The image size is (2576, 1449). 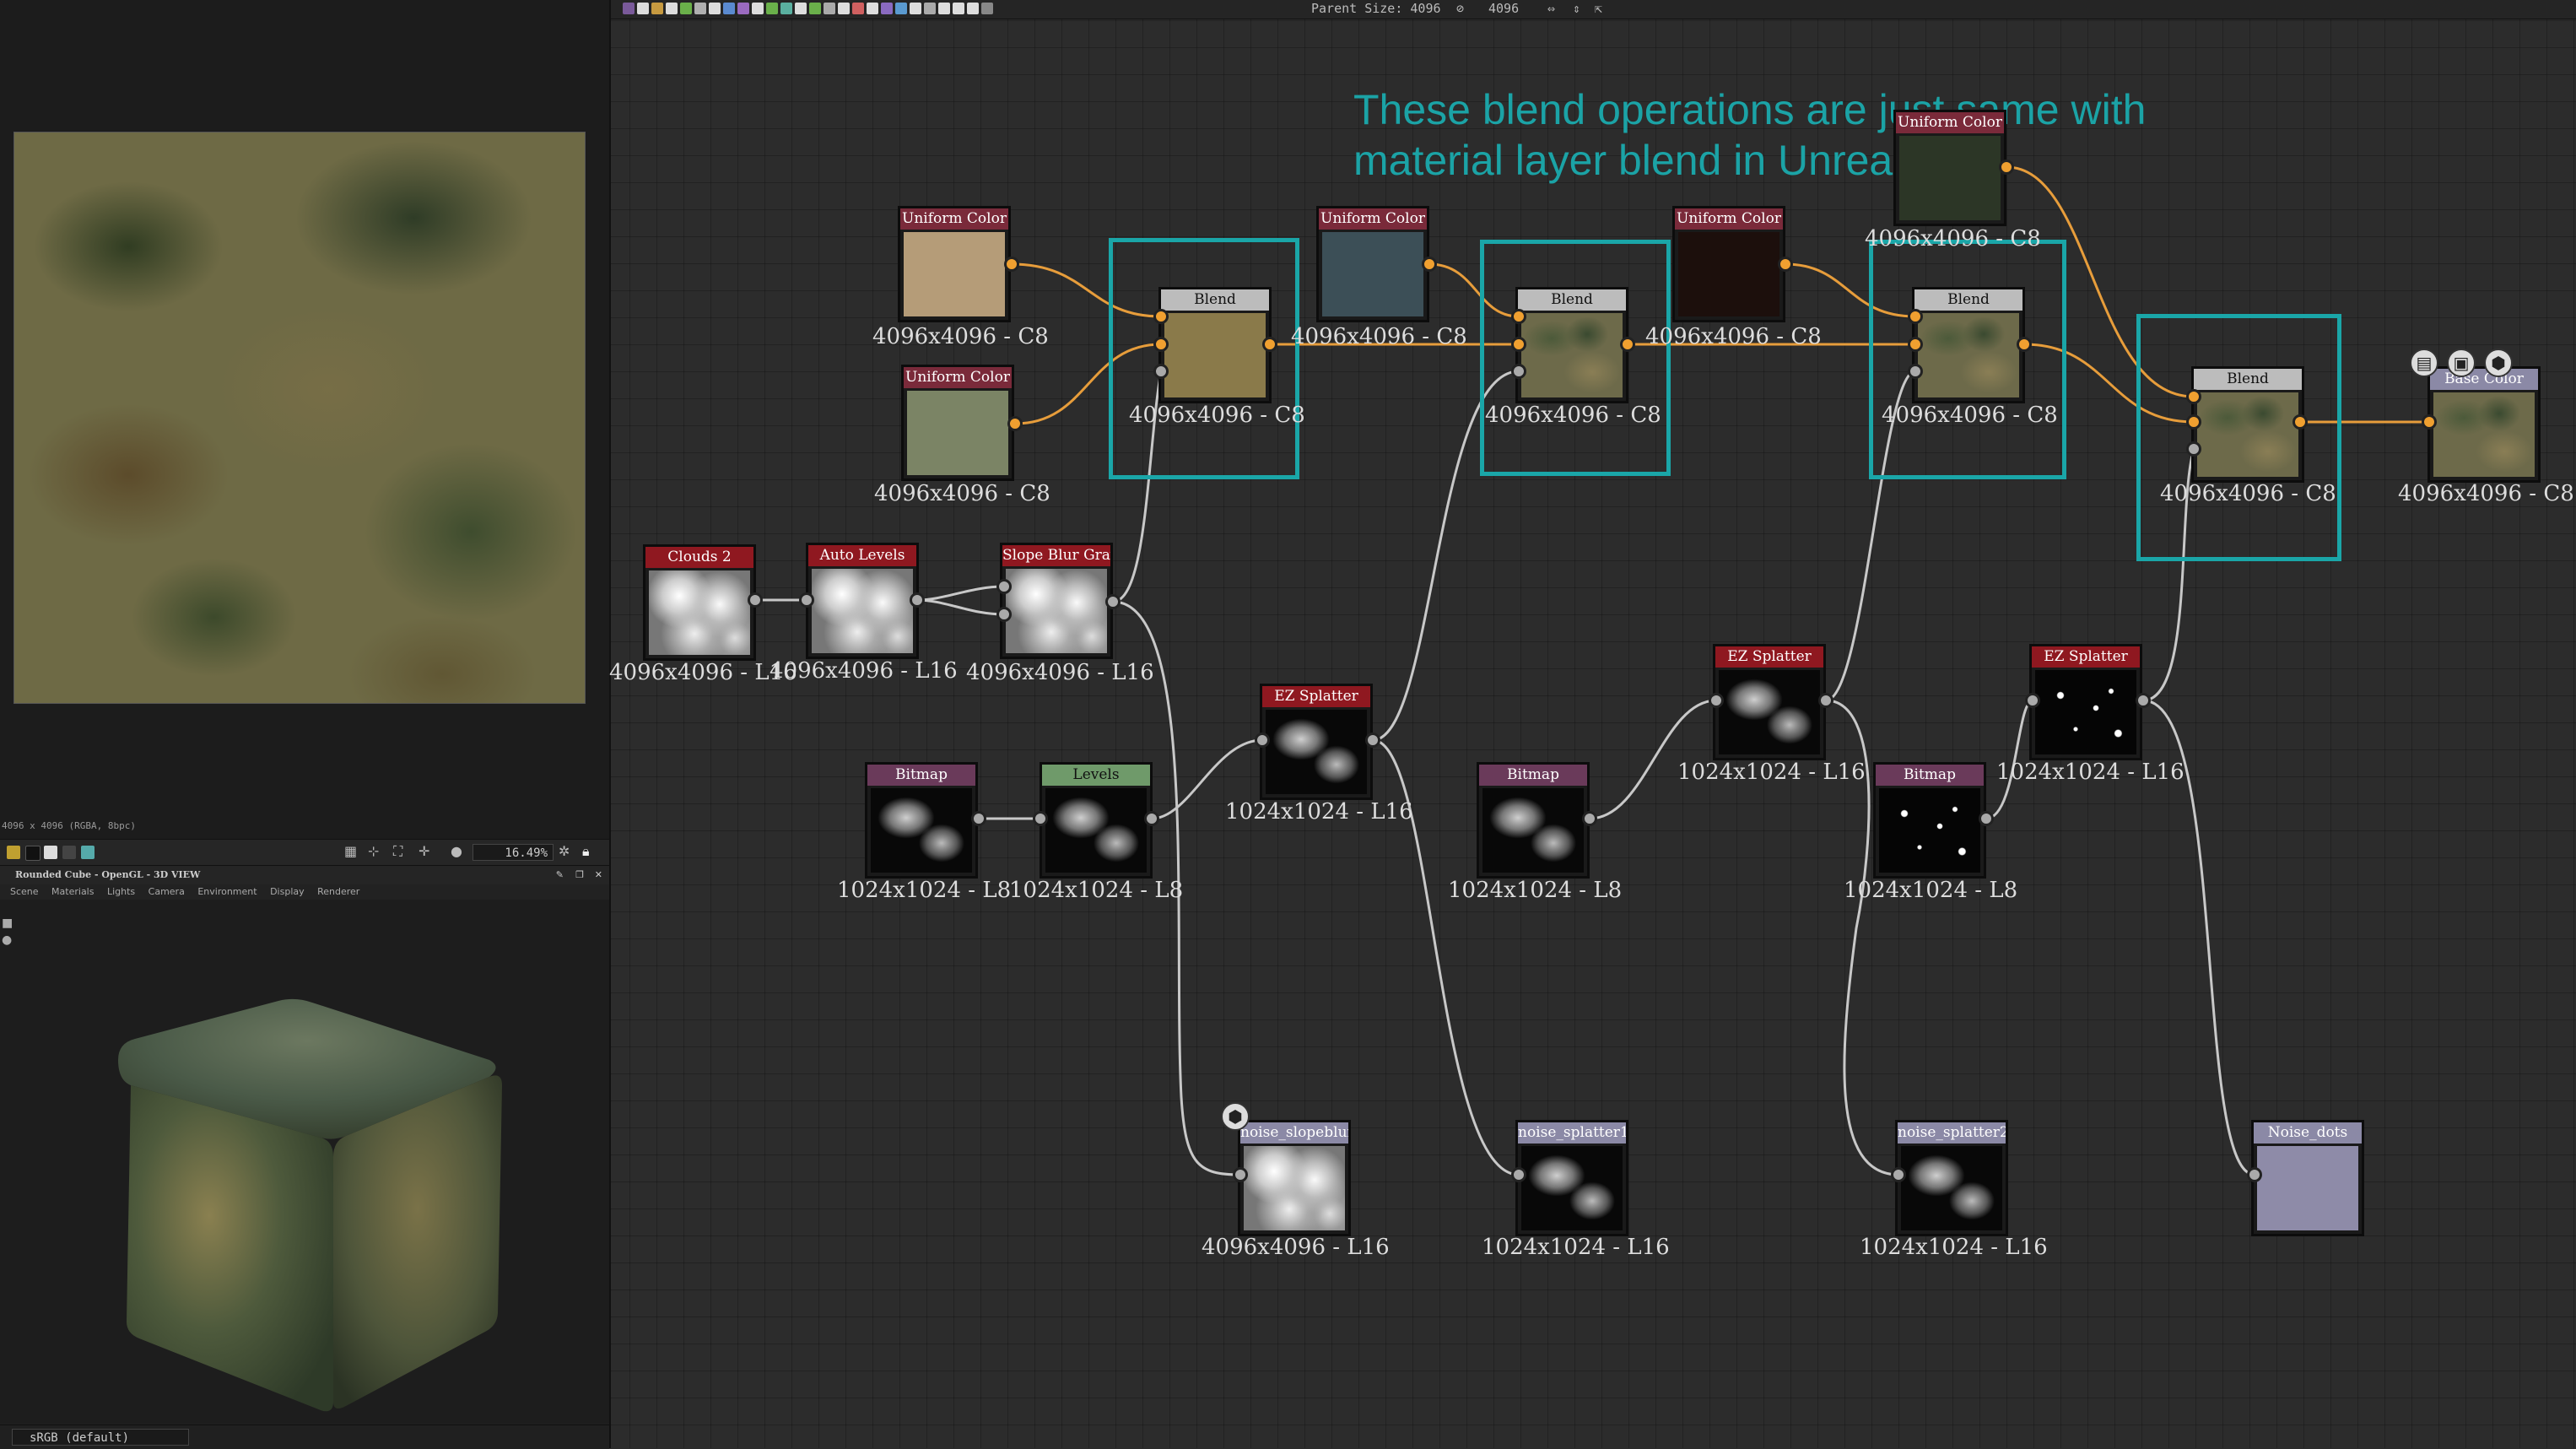 What do you see at coordinates (1316, 742) in the screenshot?
I see `ez-splatter-node-1: EZ Splatter` at bounding box center [1316, 742].